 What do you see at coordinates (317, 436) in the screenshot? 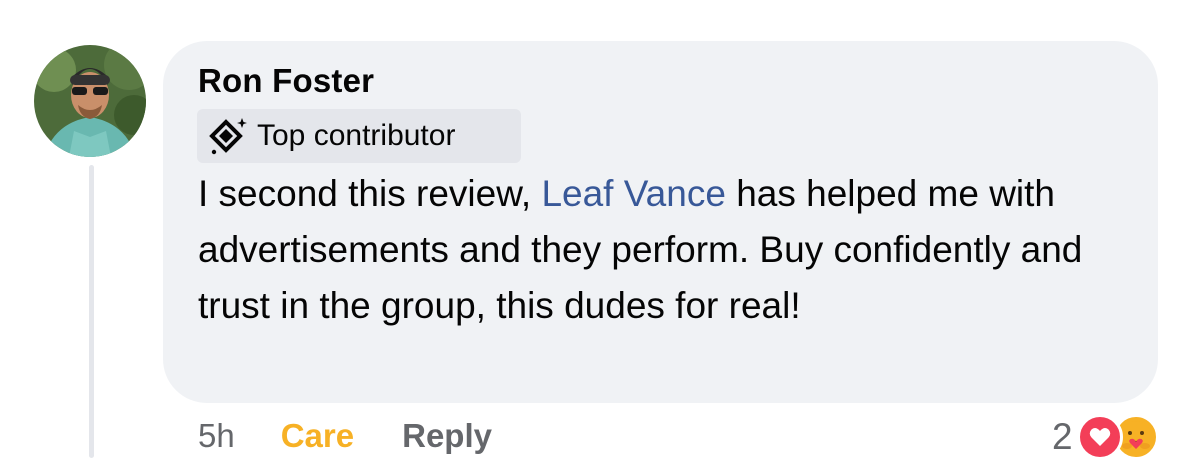
I see `care-reaction-button: Care` at bounding box center [317, 436].